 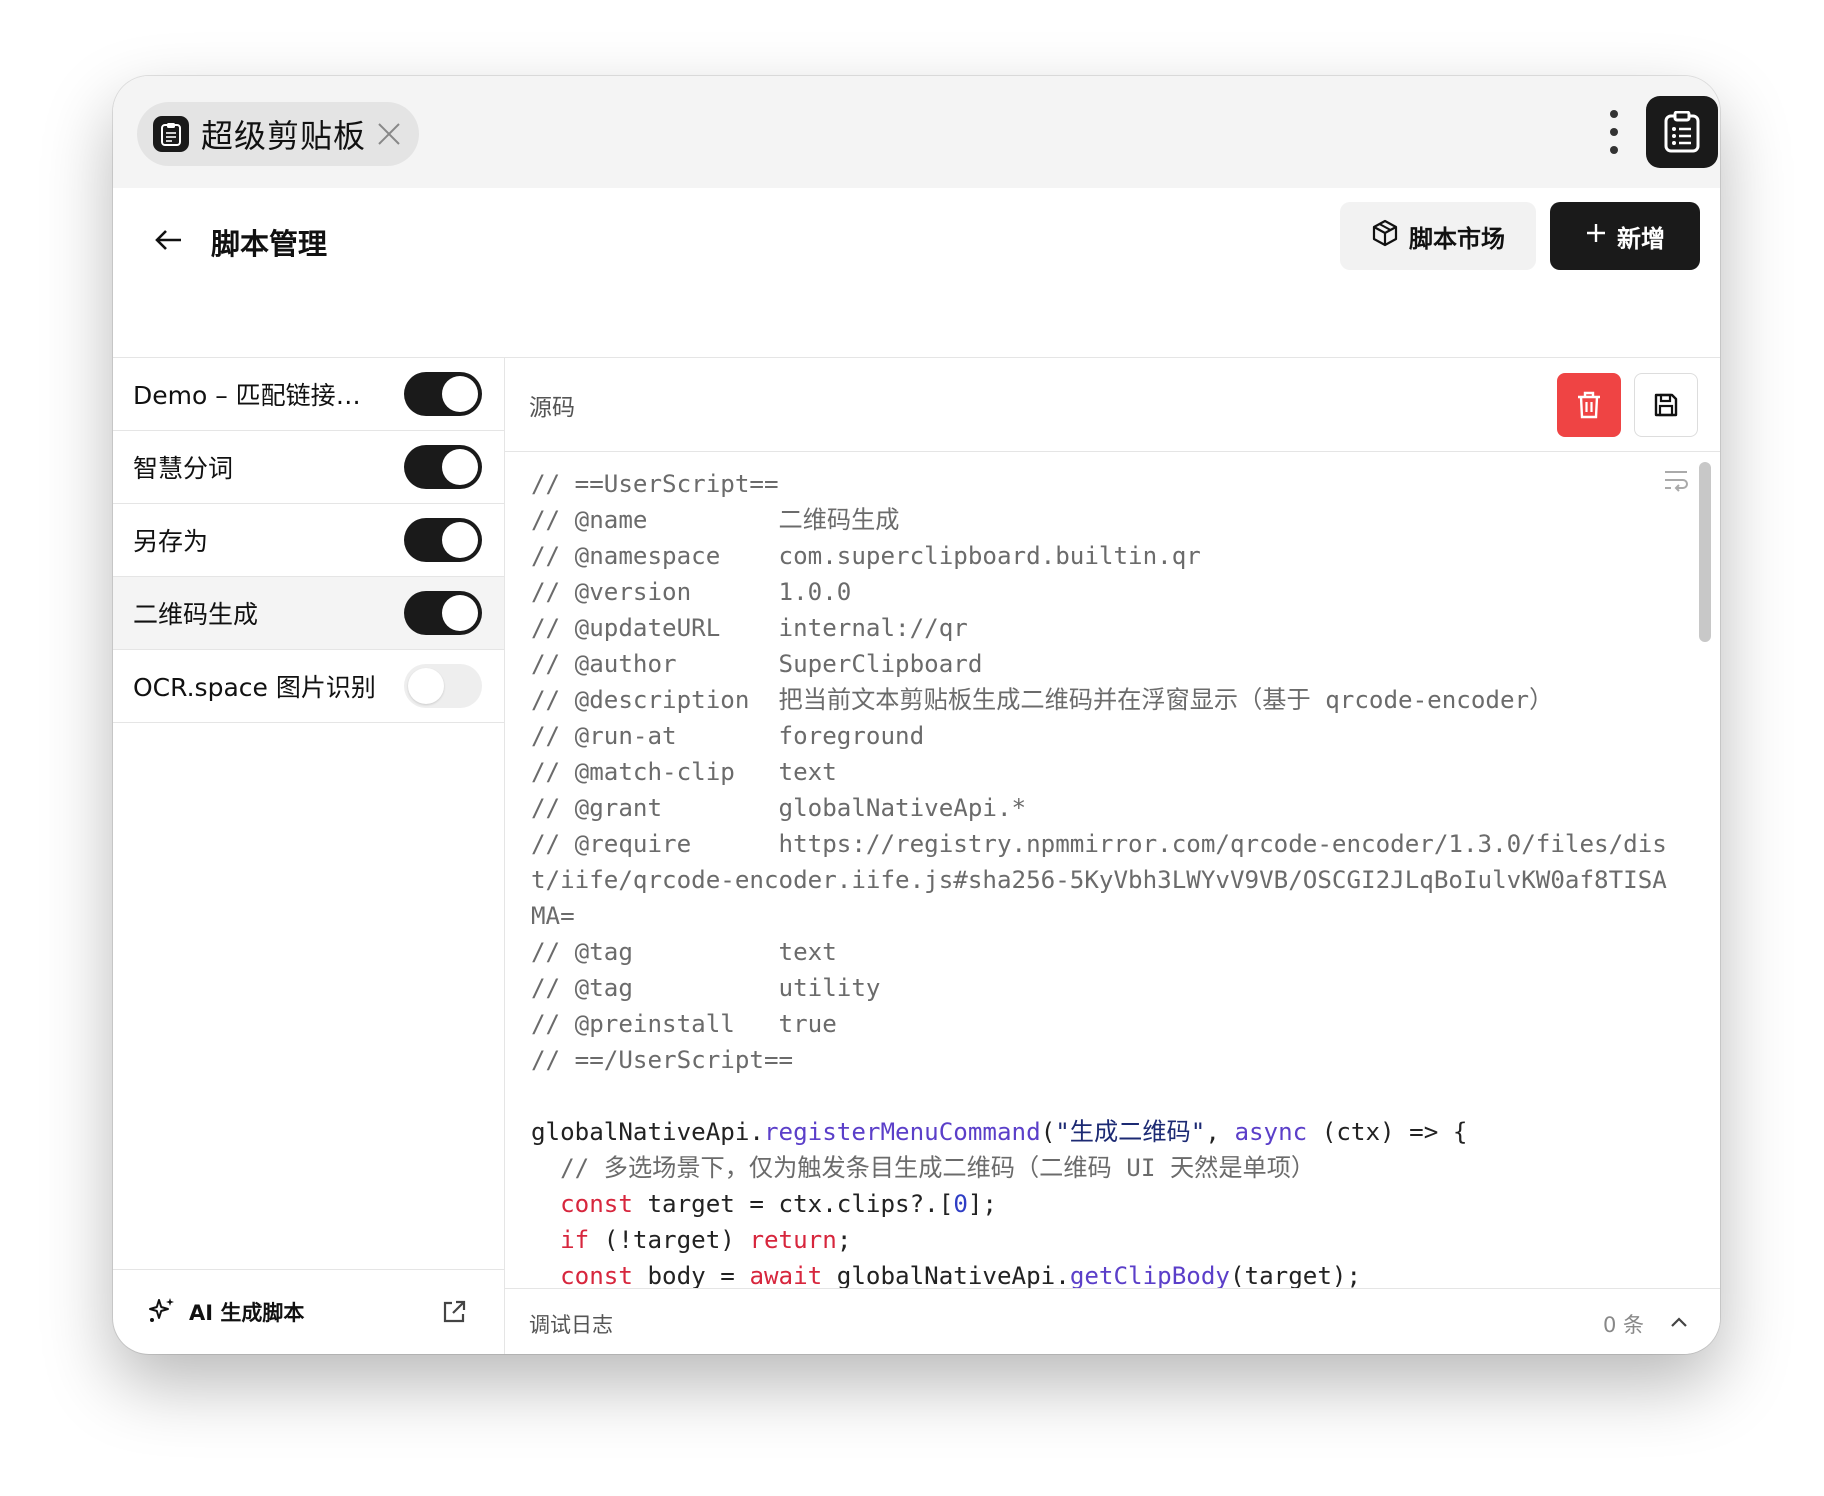 I want to click on app-tab: 超级剪贴板, so click(x=278, y=134).